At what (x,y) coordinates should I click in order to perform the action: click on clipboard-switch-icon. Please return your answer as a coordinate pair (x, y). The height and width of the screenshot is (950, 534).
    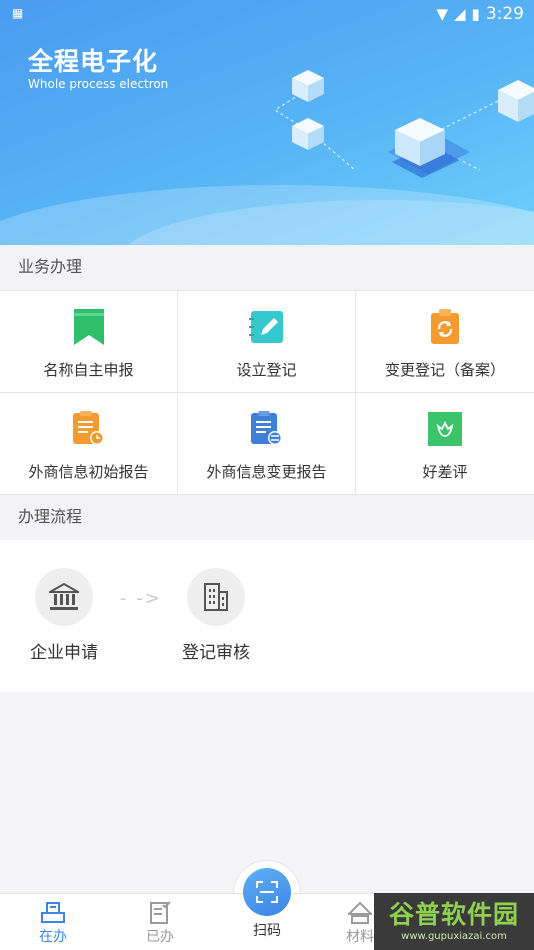
    Looking at the image, I should click on (267, 429).